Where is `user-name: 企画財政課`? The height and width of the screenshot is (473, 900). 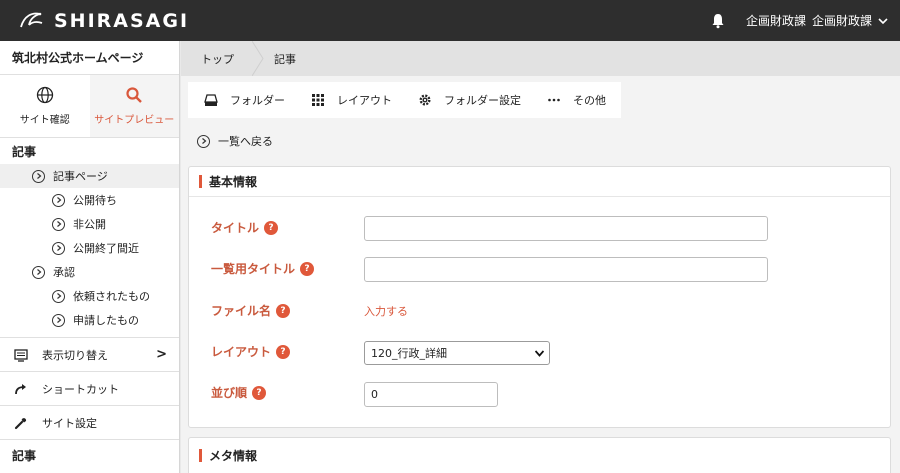
user-name: 企画財政課 is located at coordinates (841, 21).